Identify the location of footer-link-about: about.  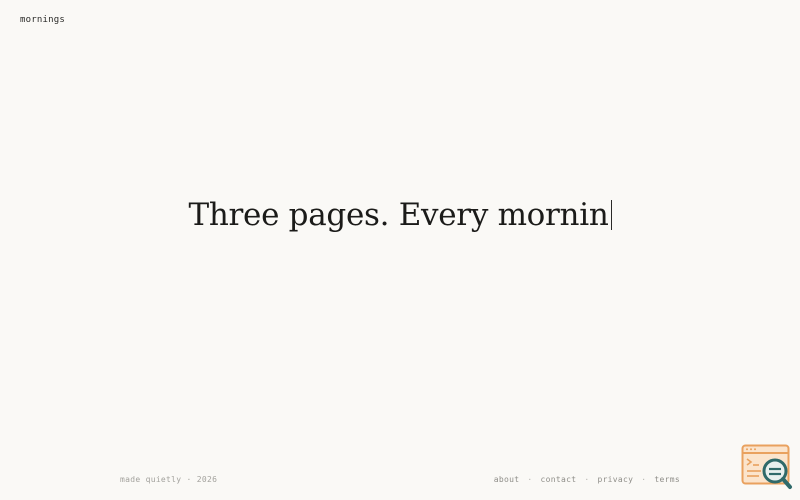
(507, 479).